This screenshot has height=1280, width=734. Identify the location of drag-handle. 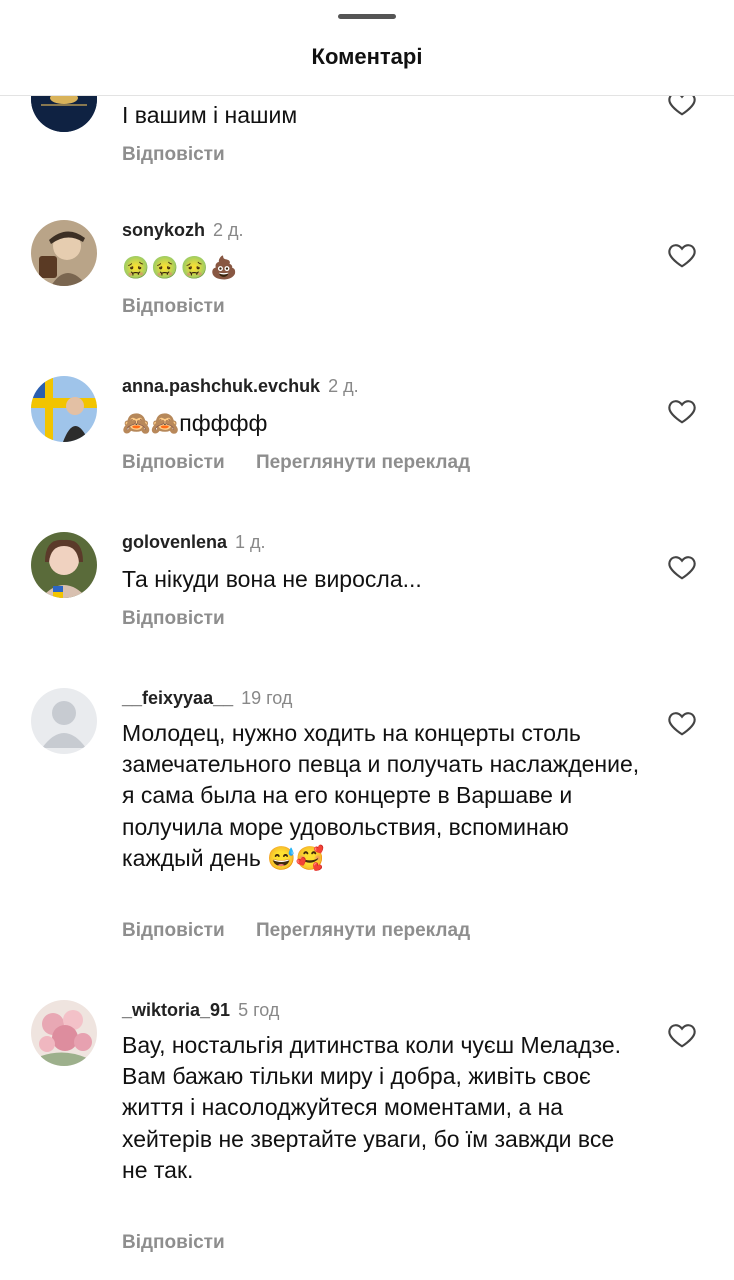
(367, 16).